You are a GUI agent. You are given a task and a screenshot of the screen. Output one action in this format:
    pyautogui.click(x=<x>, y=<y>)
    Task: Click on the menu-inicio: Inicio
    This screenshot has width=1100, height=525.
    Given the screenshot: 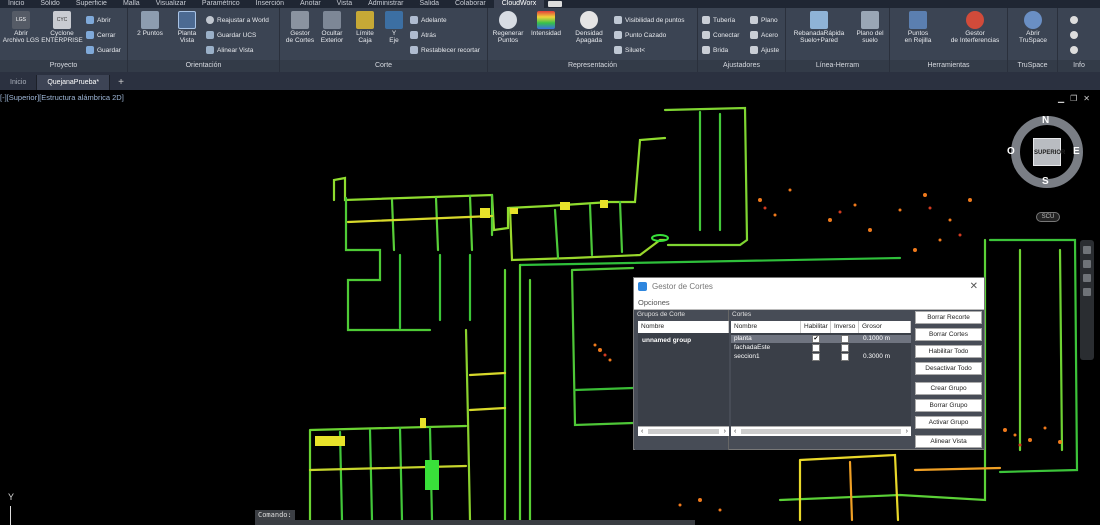 What is the action you would take?
    pyautogui.click(x=16, y=4)
    